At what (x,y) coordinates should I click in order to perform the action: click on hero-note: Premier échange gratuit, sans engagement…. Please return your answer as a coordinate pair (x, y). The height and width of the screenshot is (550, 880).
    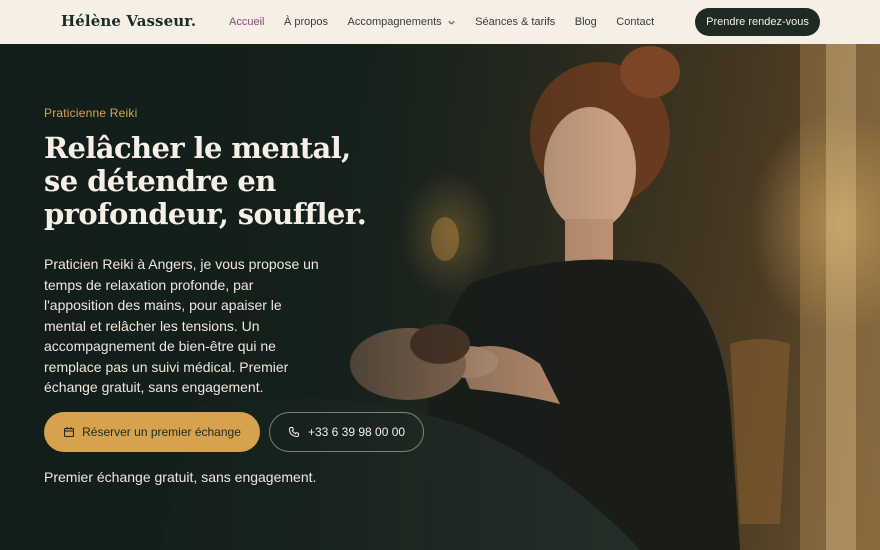
    Looking at the image, I should click on (180, 477).